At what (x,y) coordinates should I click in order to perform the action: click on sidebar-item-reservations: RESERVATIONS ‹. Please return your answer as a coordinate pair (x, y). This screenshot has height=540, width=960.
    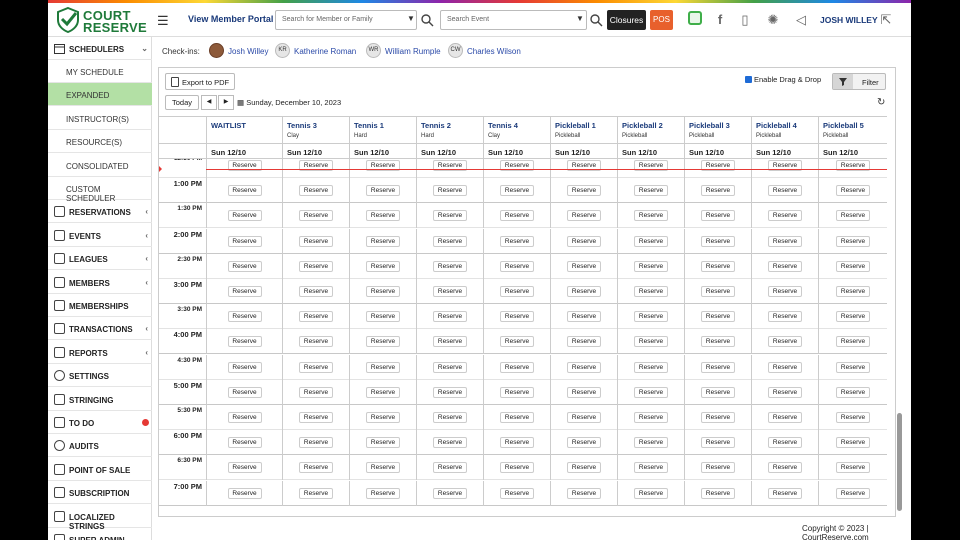
    Looking at the image, I should click on (100, 212).